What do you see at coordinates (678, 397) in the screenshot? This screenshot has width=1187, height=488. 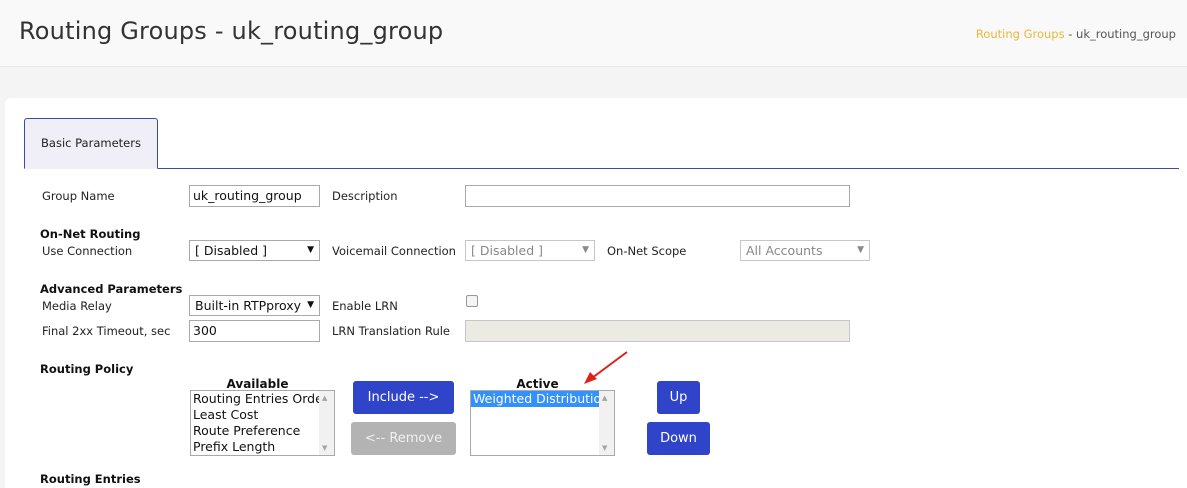 I see `up-button: Up` at bounding box center [678, 397].